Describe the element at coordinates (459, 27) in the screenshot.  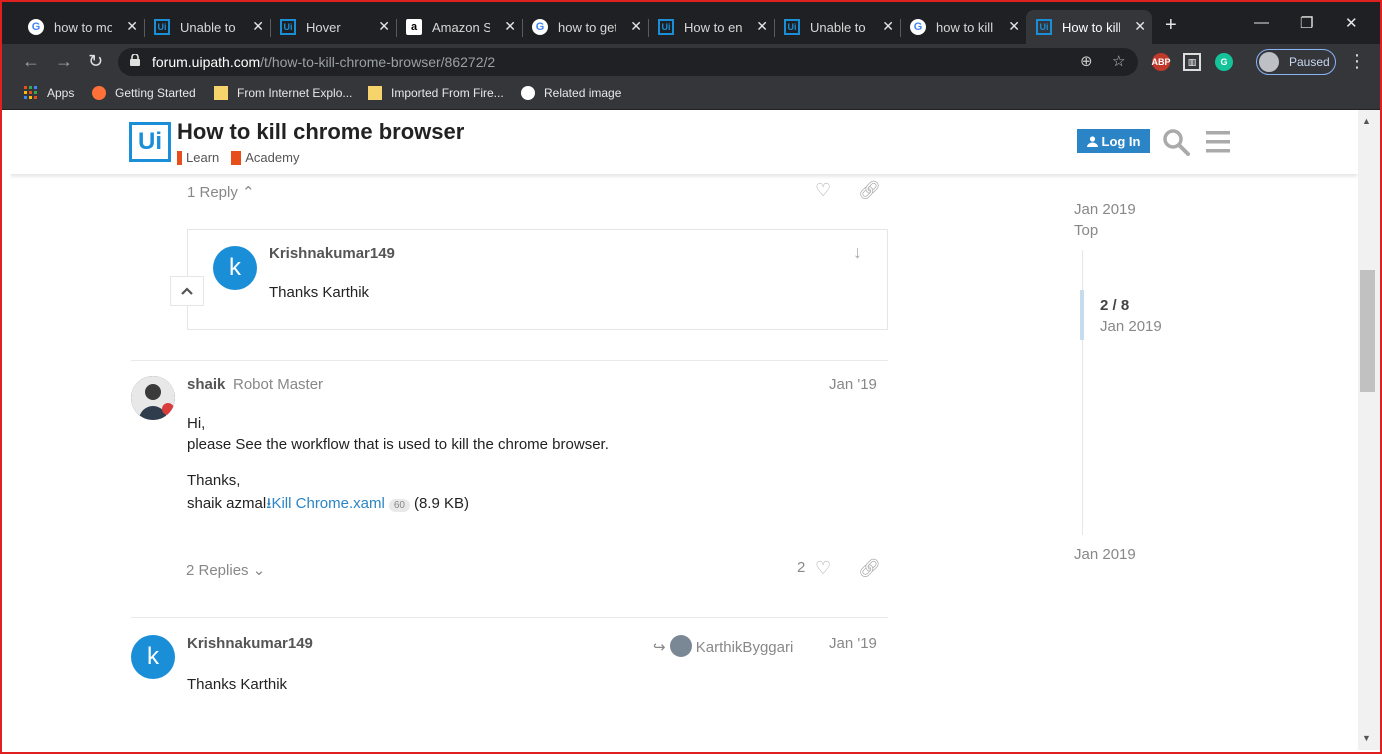
I see `tab: a Amazon Sig ✕` at that location.